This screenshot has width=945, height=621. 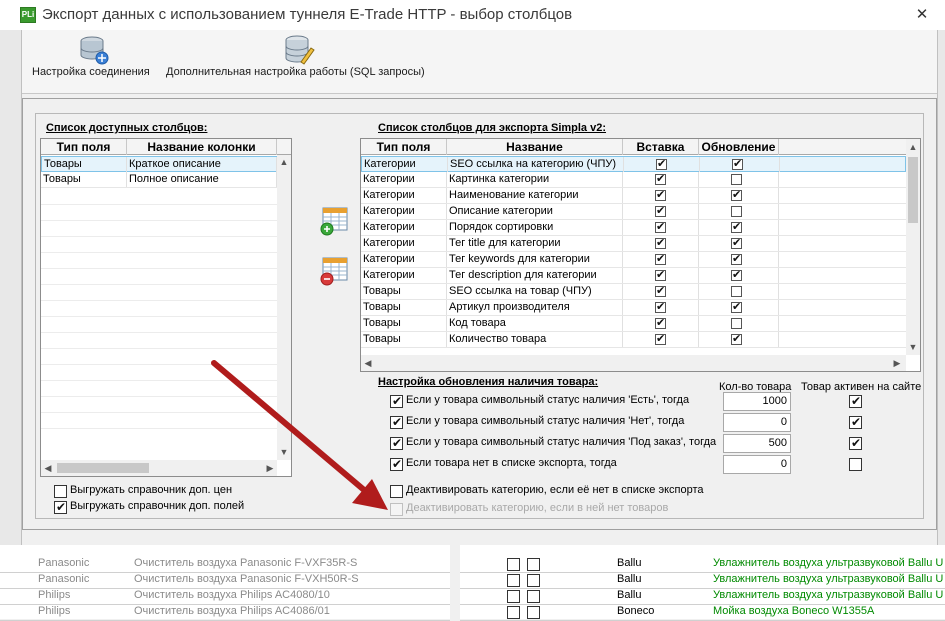 I want to click on export-prices-checkbox, so click(x=60, y=491).